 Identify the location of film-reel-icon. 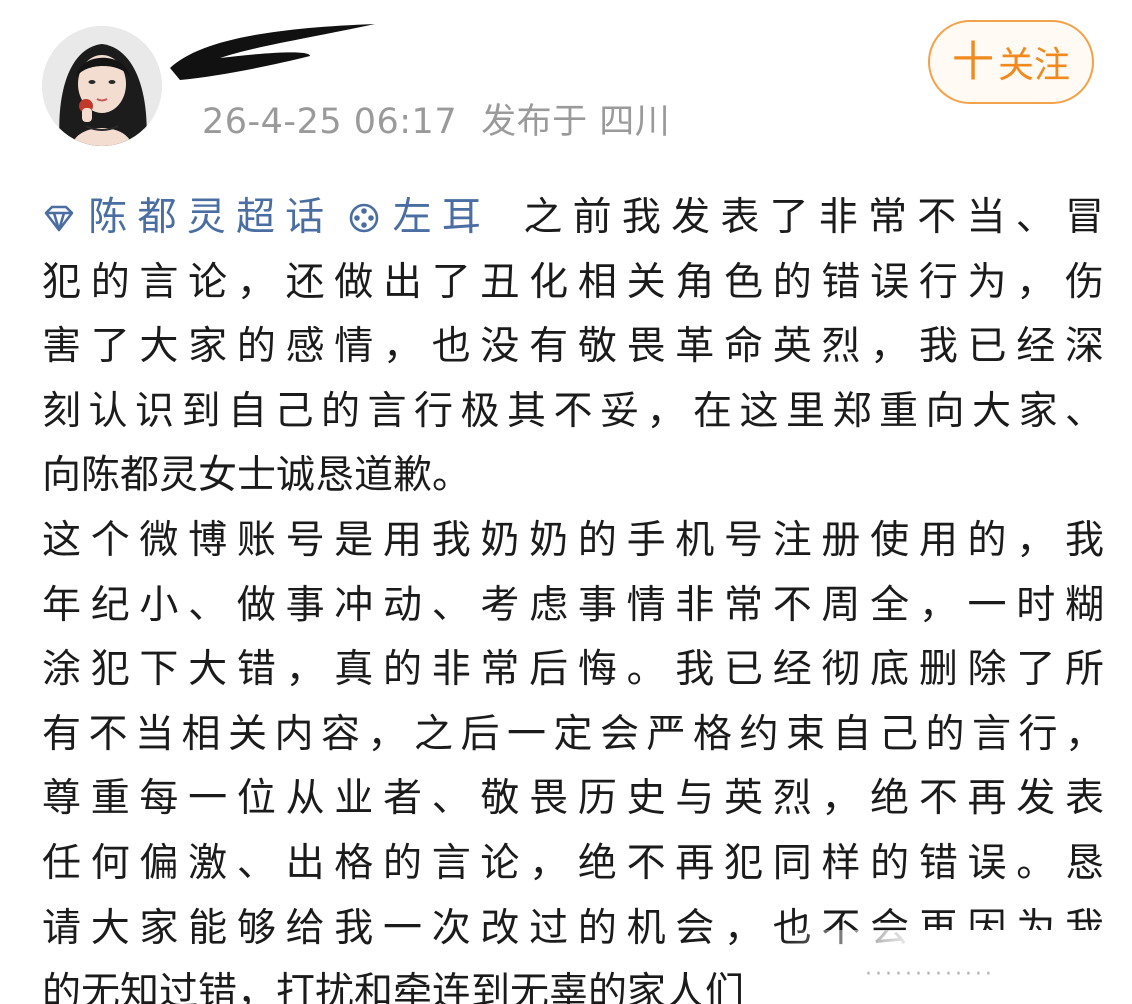
(364, 218).